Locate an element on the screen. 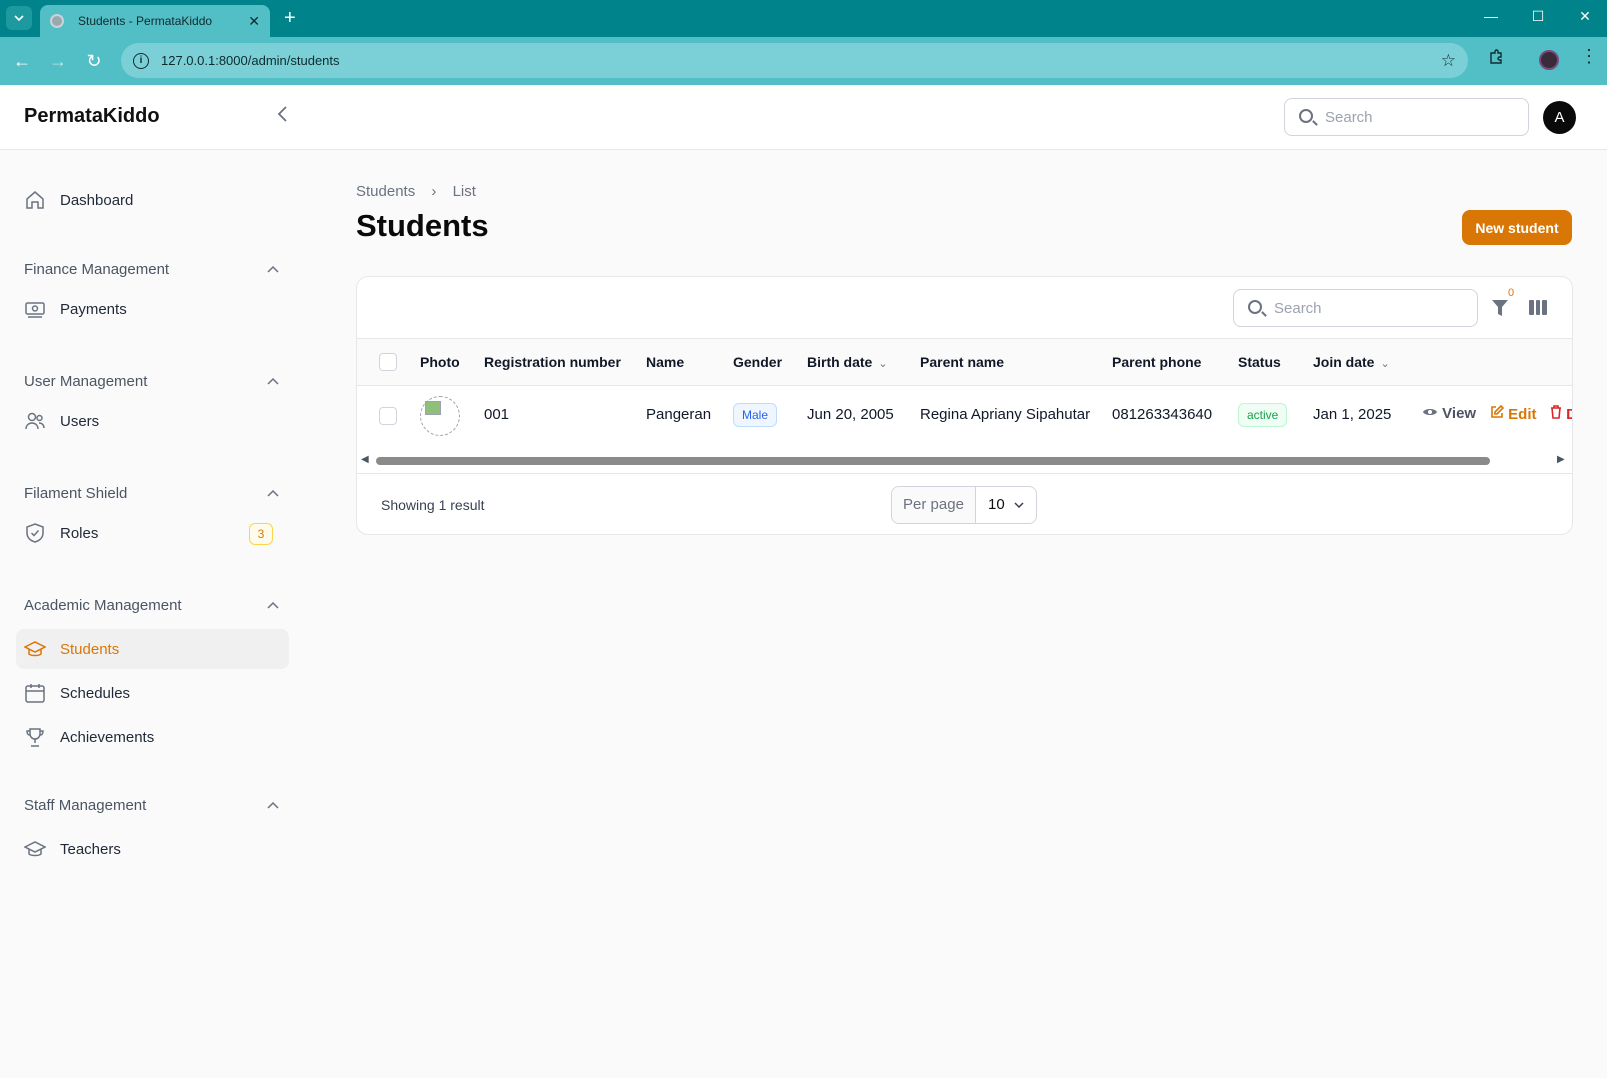 The width and height of the screenshot is (1607, 1078). tab-close-icon: ✕ is located at coordinates (254, 21).